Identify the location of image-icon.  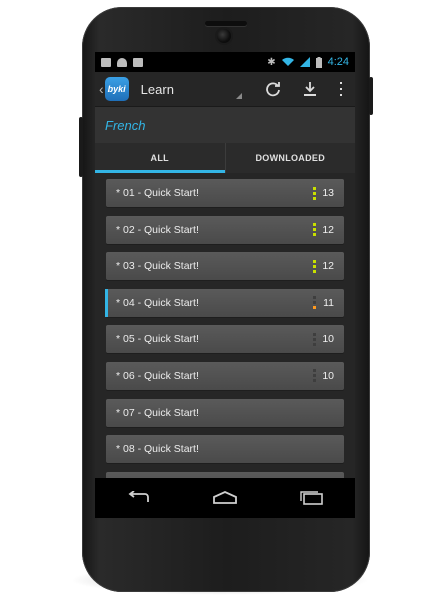
(106, 62).